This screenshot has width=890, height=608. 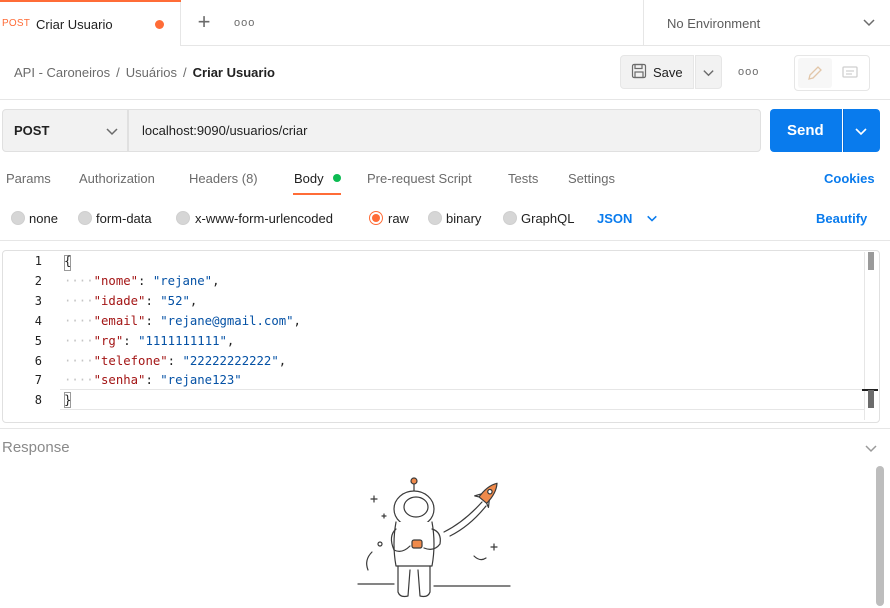 I want to click on code-line: ····"email": "rejane@gmail.com",, so click(x=182, y=321).